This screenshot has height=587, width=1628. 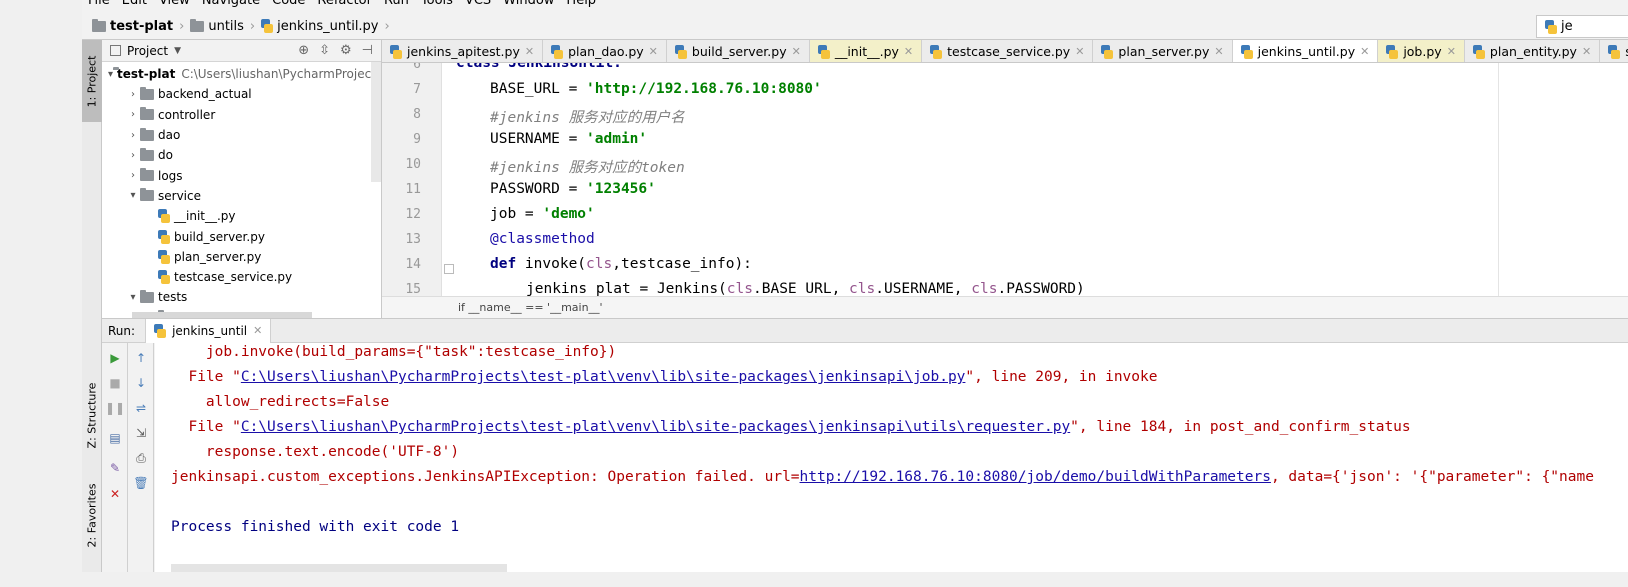 I want to click on menu-item-refactor: Refactor, so click(x=344, y=4).